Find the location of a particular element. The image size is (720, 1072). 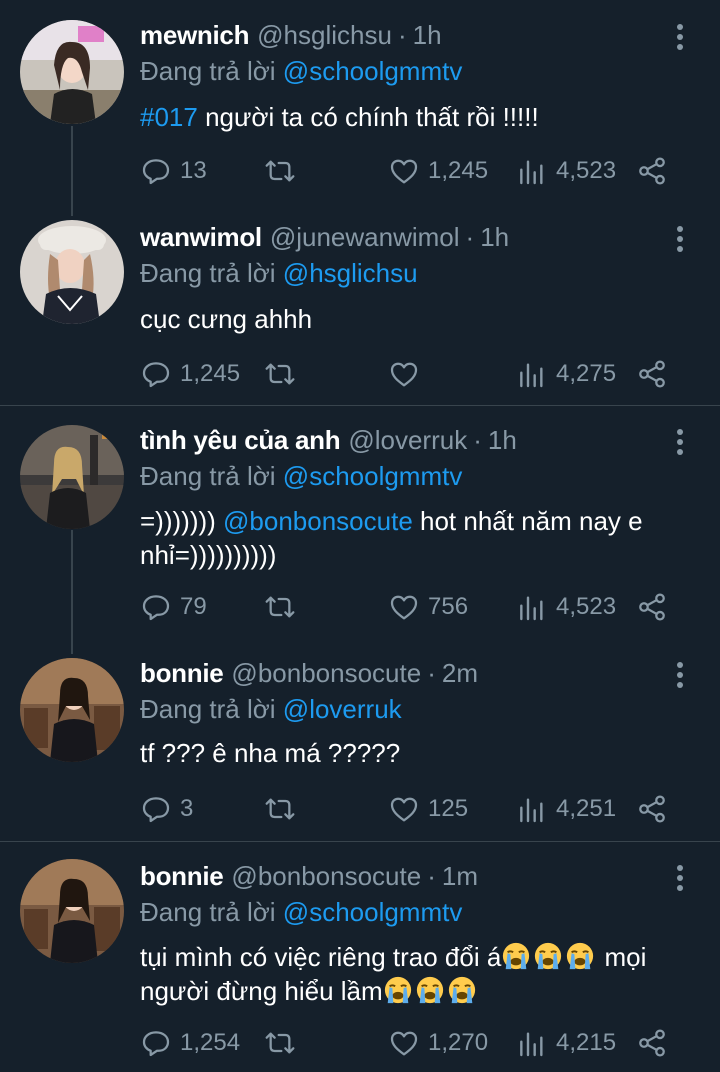

mention-link: @bonbonsocute is located at coordinates (318, 521).